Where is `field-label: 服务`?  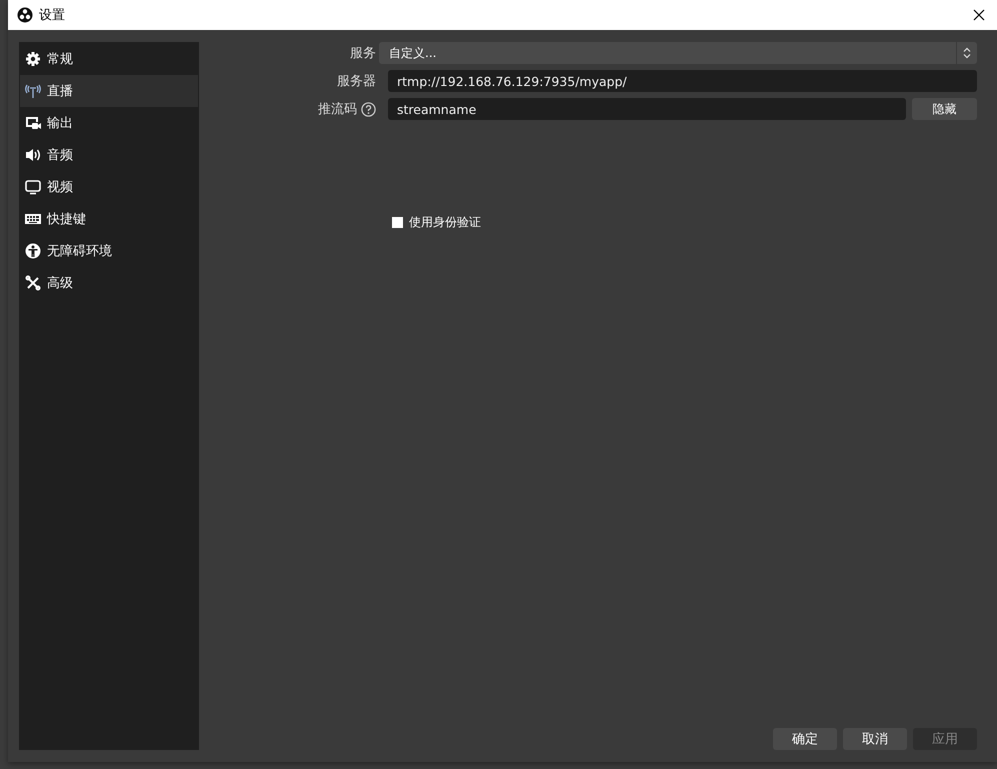 field-label: 服务 is located at coordinates (362, 53).